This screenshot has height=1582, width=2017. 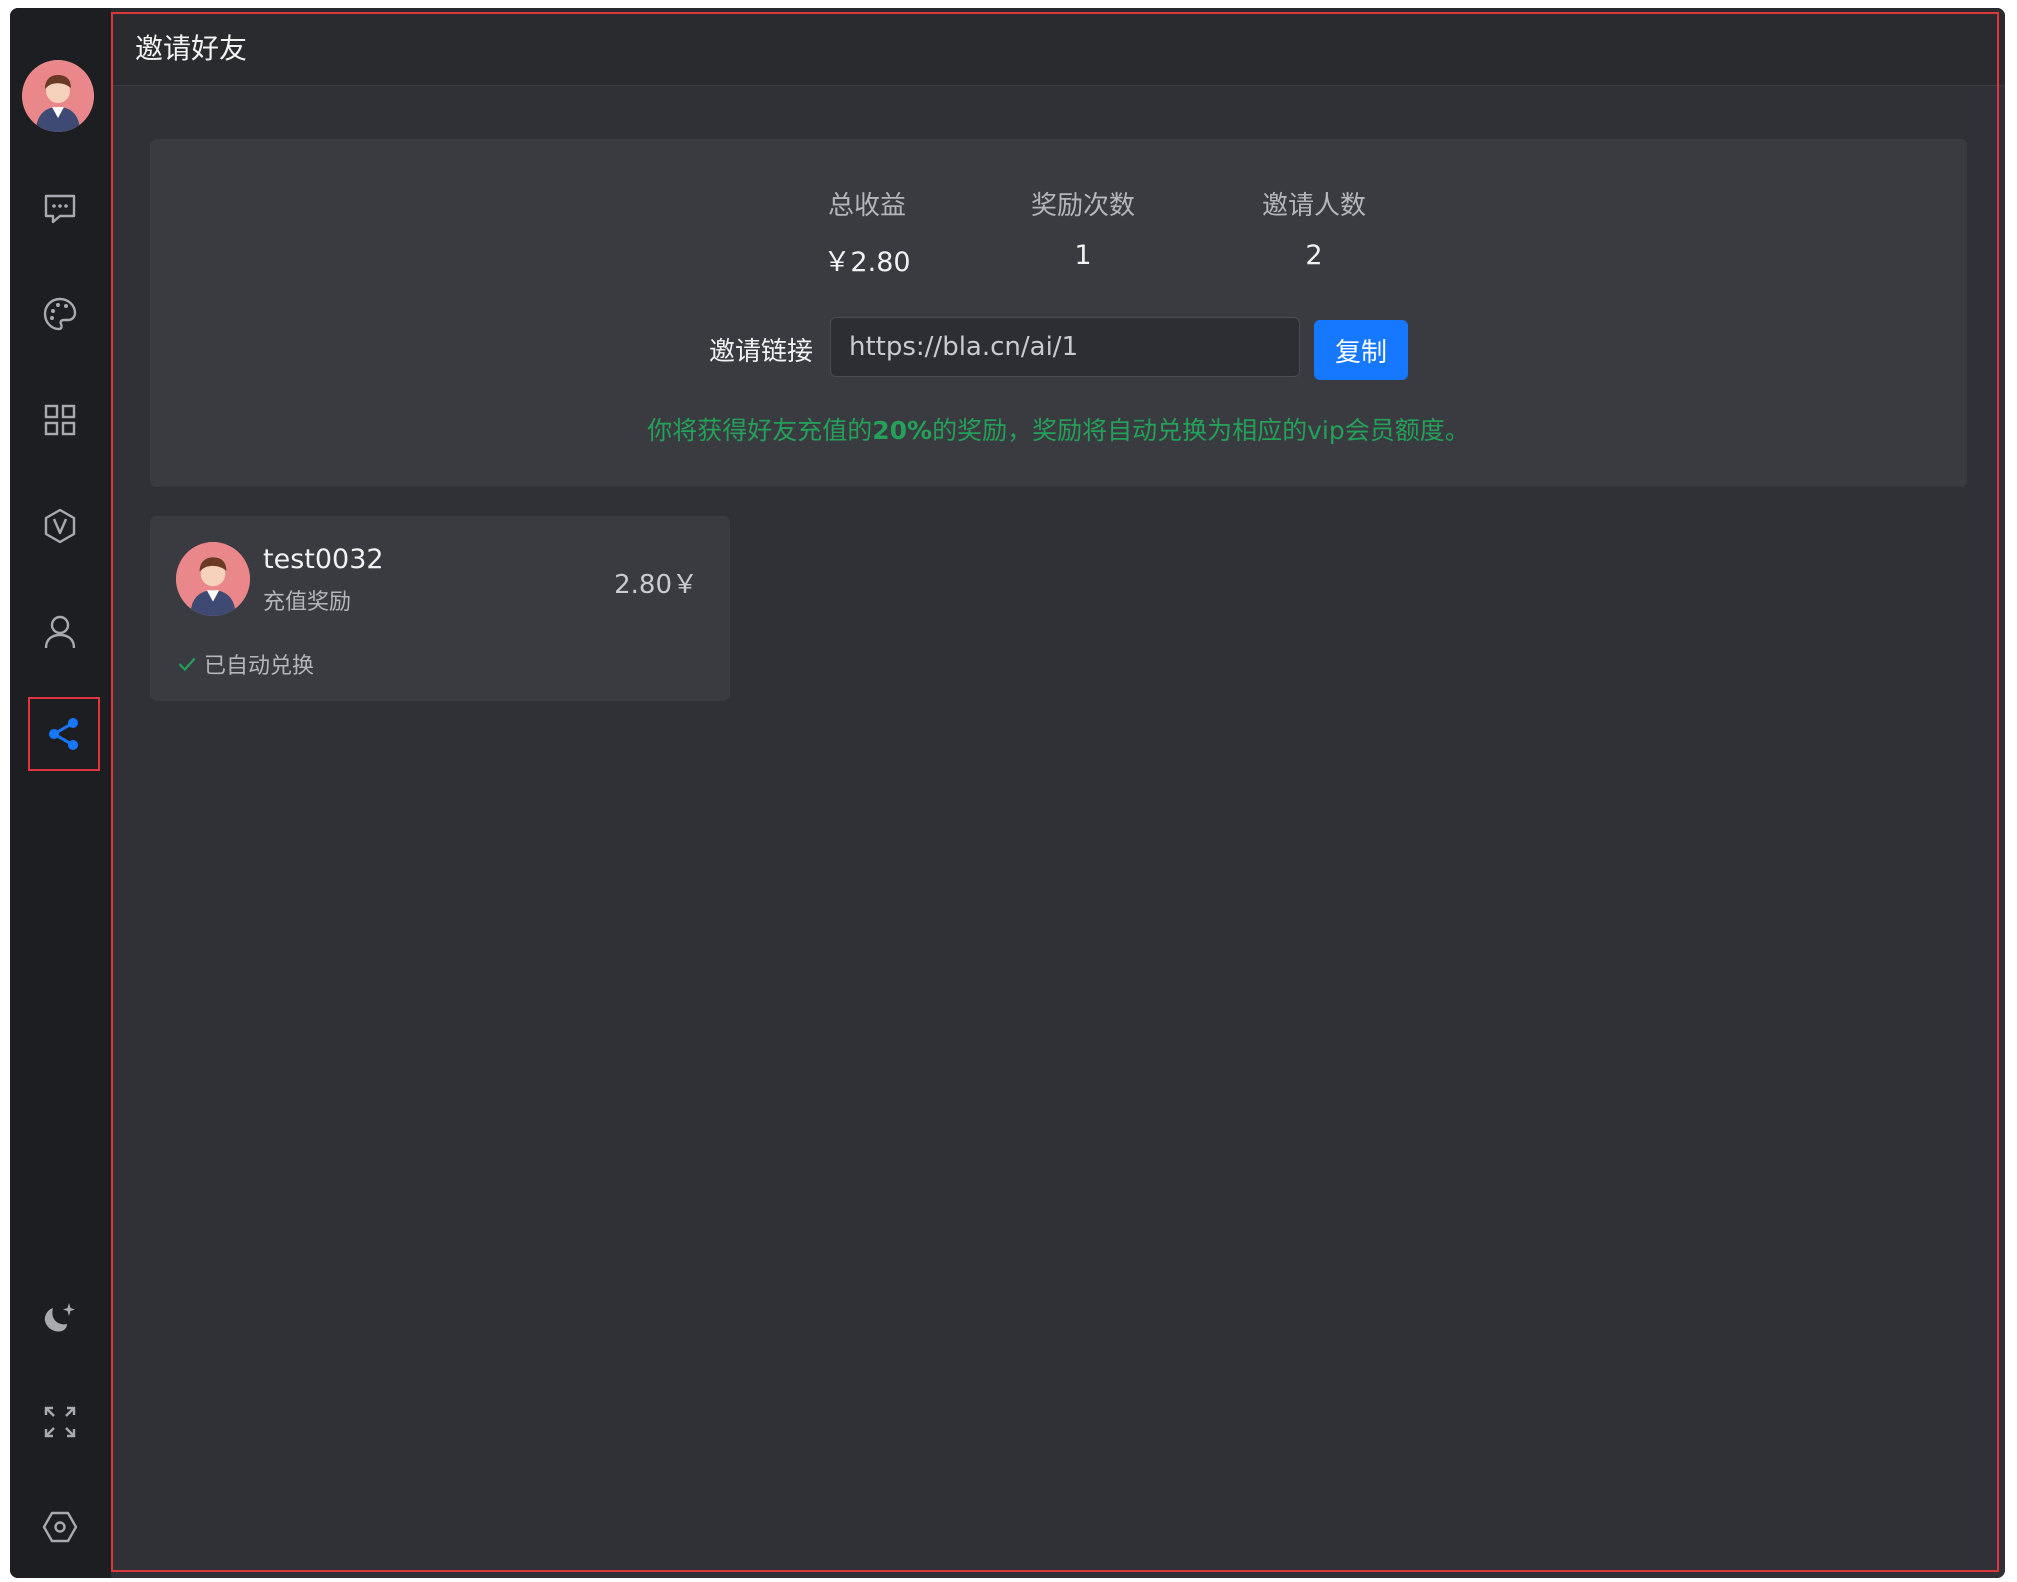 What do you see at coordinates (867, 232) in the screenshot?
I see `stat-total-income: 总收益 ￥2.80` at bounding box center [867, 232].